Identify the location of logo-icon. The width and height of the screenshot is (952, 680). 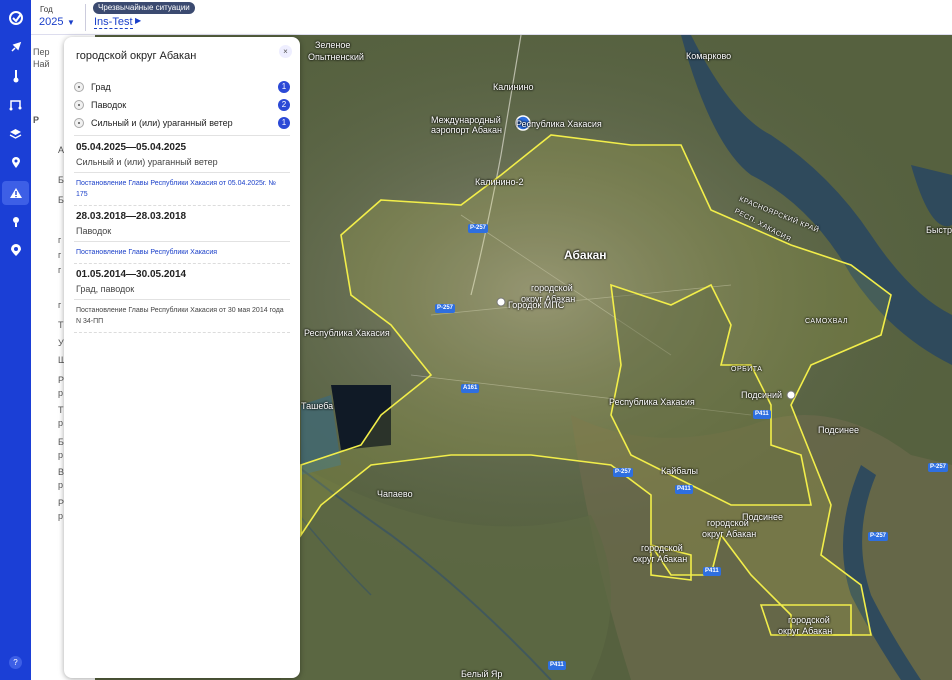
(15, 17).